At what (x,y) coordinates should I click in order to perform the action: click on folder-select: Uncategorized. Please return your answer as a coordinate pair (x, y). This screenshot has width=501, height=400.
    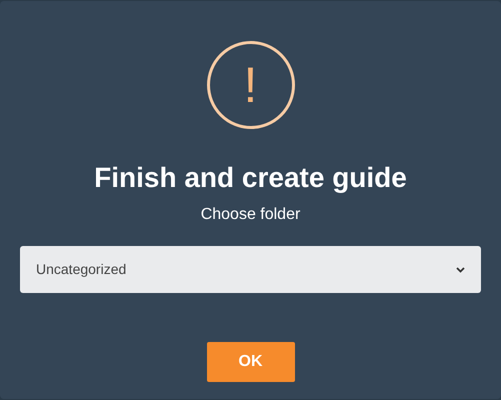
    Looking at the image, I should click on (250, 269).